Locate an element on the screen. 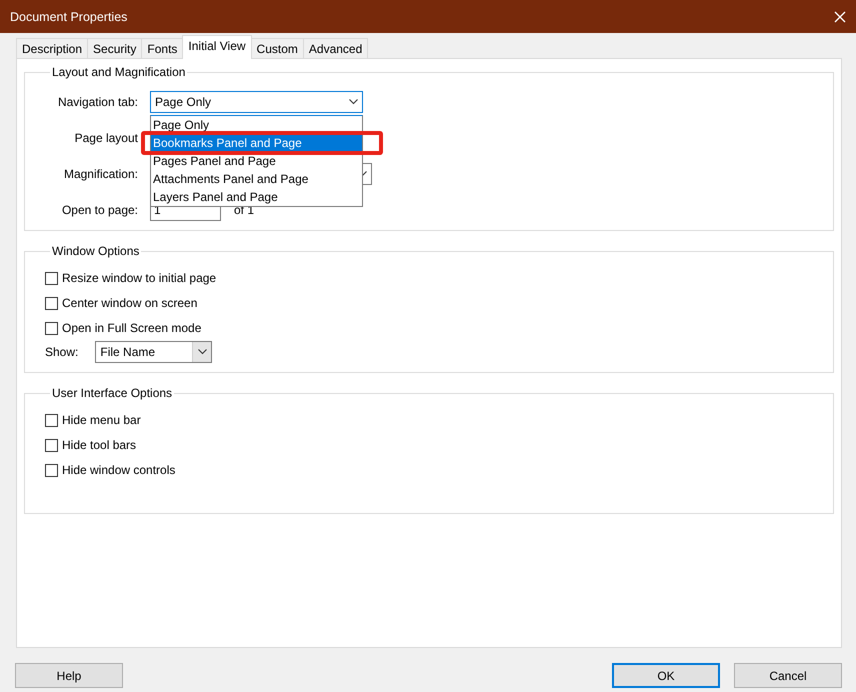 This screenshot has width=856, height=692. dropdown-option: Page Only is located at coordinates (256, 125).